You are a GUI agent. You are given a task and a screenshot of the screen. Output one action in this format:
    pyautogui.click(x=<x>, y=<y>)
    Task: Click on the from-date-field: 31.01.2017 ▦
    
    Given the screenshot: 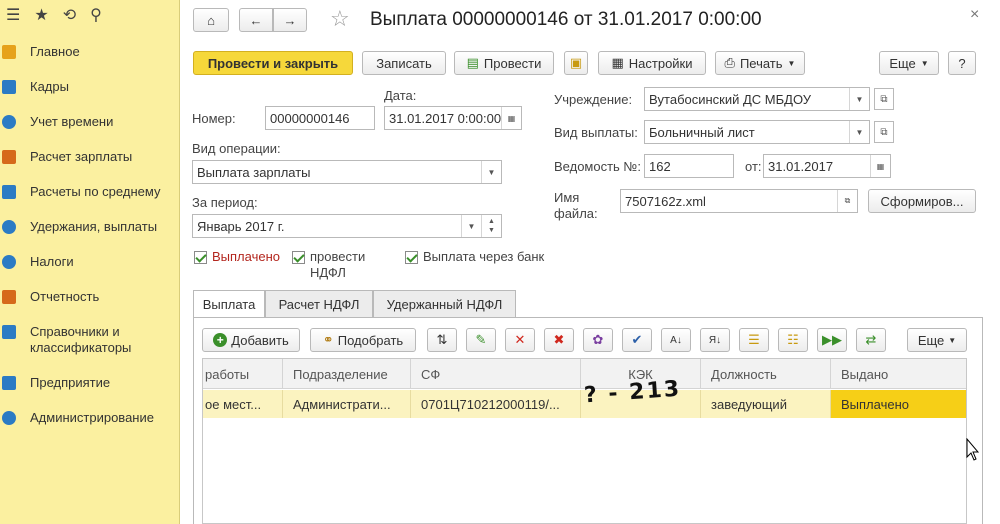 What is the action you would take?
    pyautogui.click(x=827, y=166)
    